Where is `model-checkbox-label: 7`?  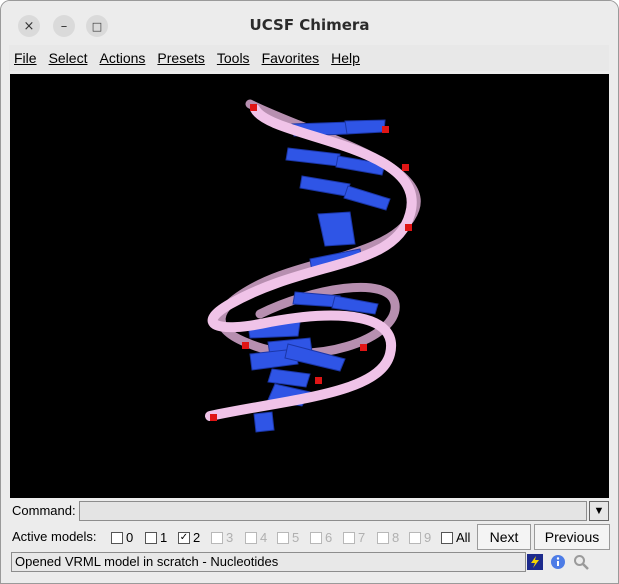
model-checkbox-label: 7 is located at coordinates (362, 537).